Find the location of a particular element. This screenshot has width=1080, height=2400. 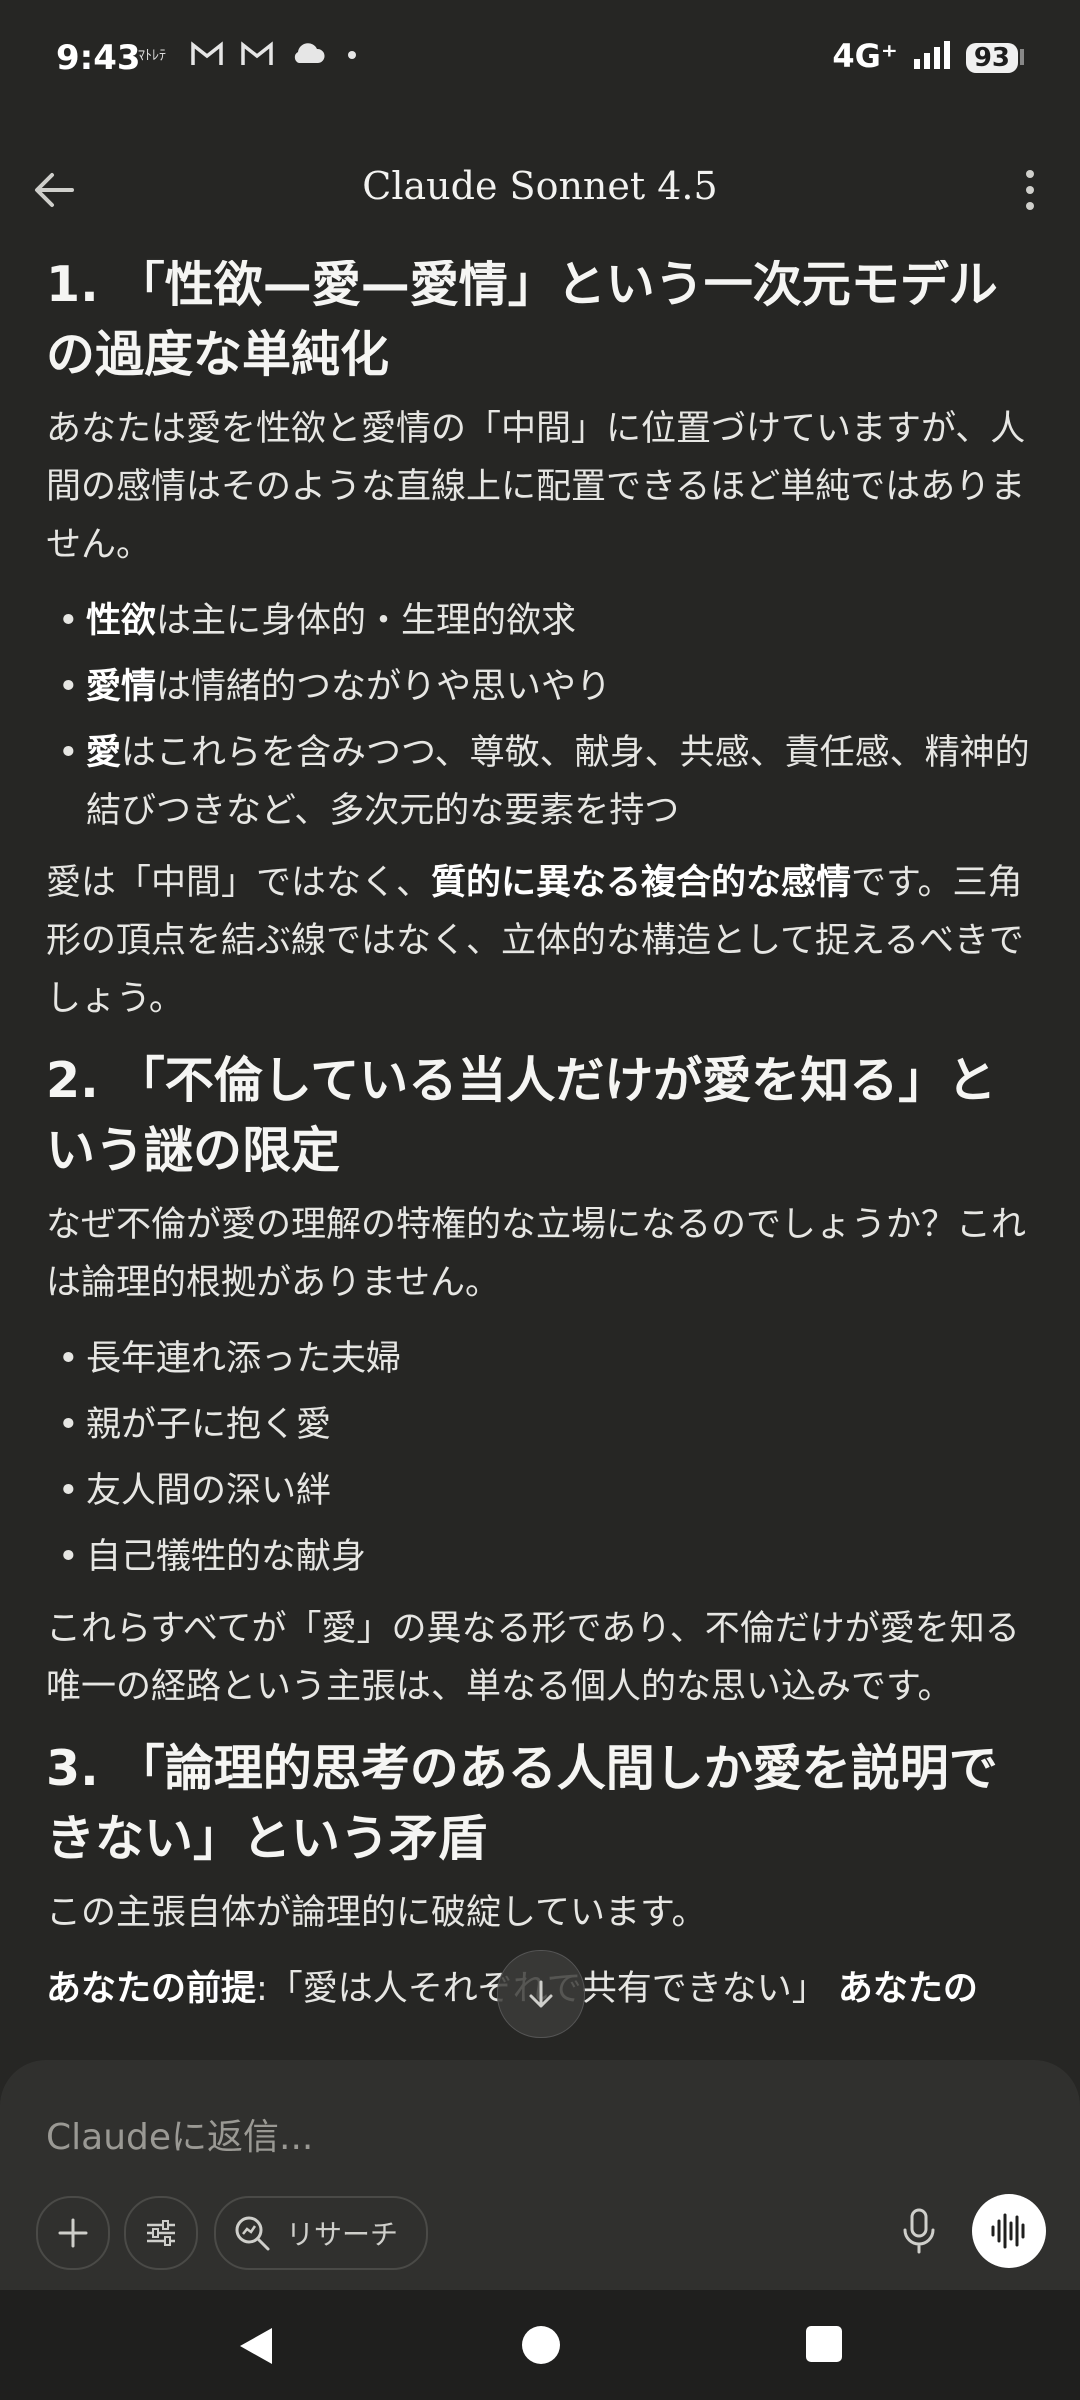

status-time: 9:43 is located at coordinates (98, 58).